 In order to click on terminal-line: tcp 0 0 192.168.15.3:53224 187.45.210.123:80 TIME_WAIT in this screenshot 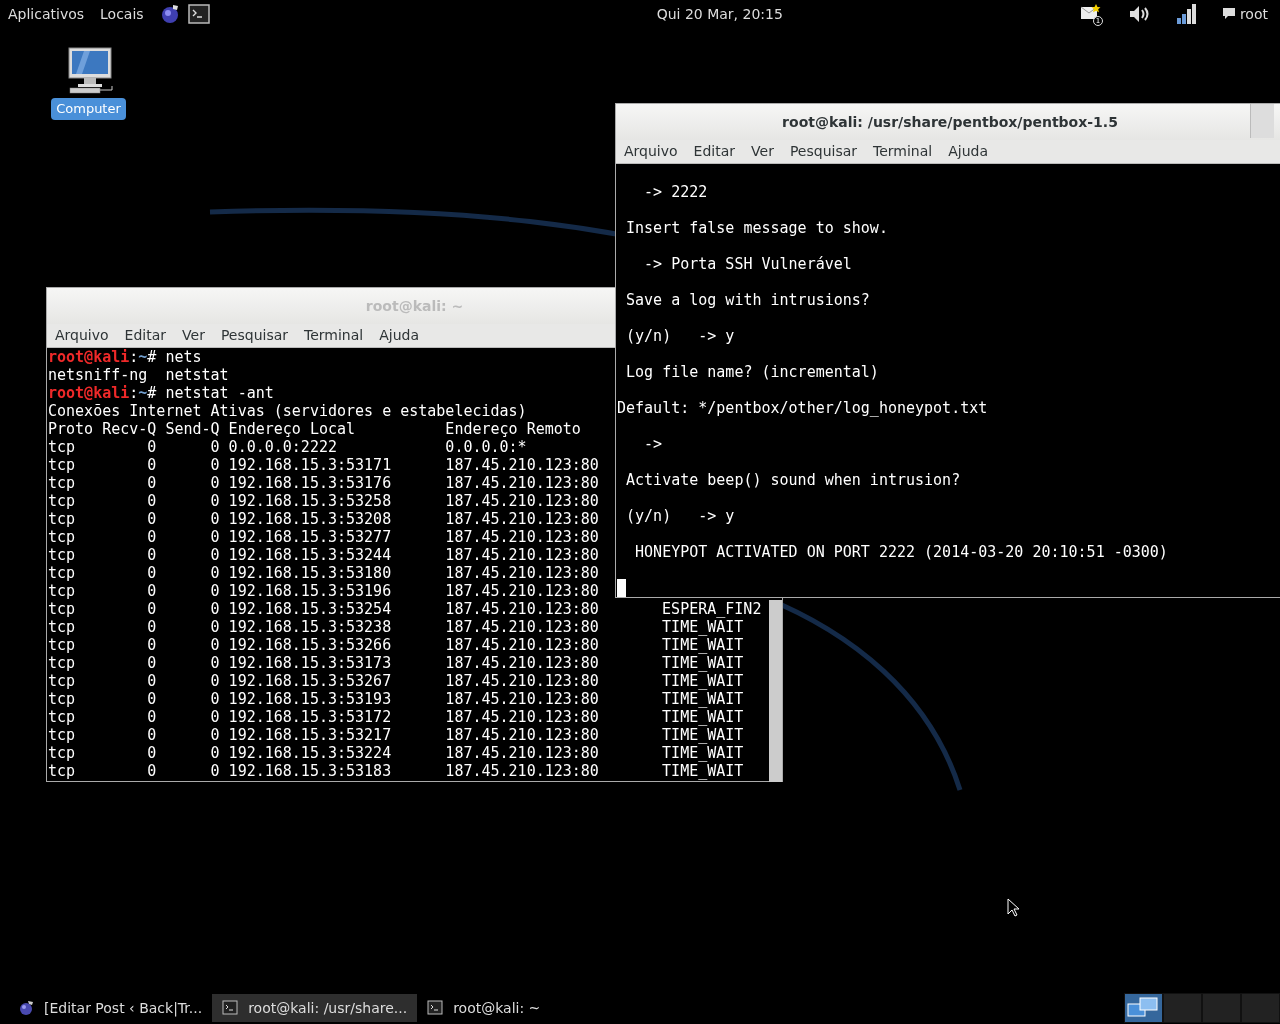, I will do `click(396, 753)`.